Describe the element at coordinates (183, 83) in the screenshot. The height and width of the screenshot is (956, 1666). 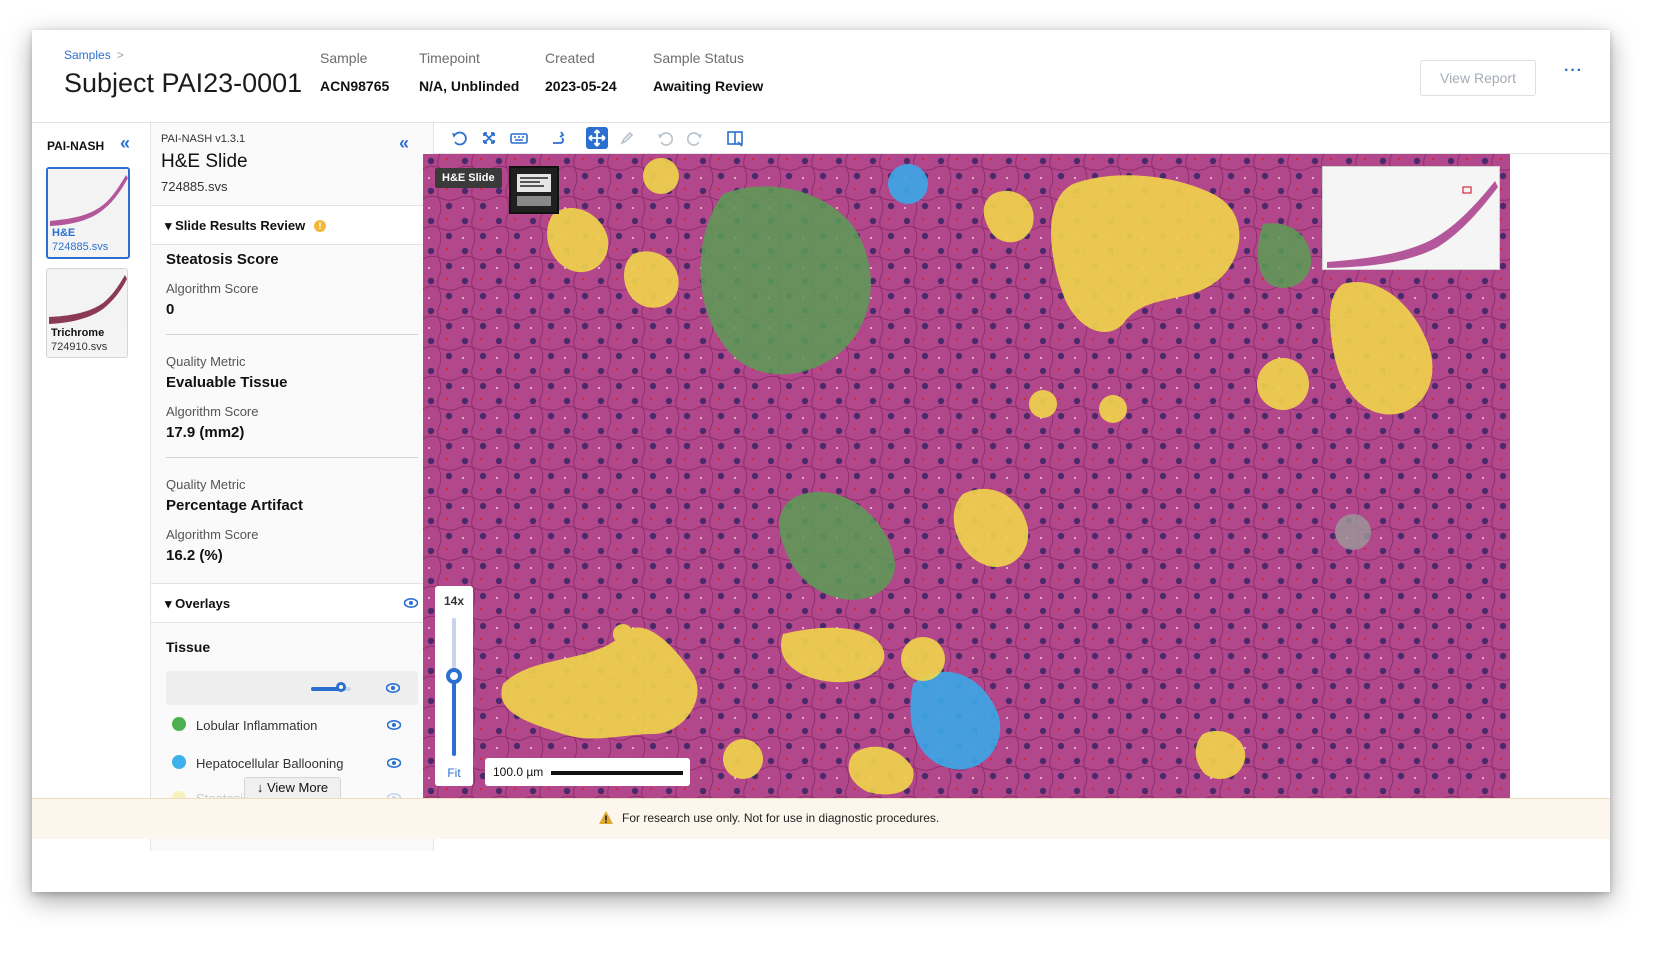
I see `page-title: Subject PAI23-0001` at that location.